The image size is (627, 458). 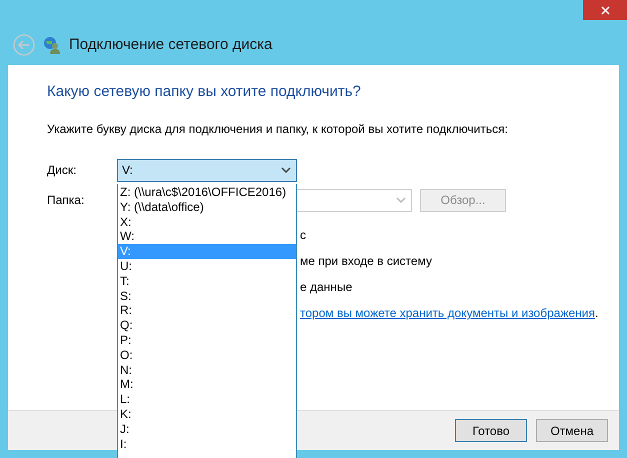 I want to click on drive-option: T:, so click(x=207, y=281).